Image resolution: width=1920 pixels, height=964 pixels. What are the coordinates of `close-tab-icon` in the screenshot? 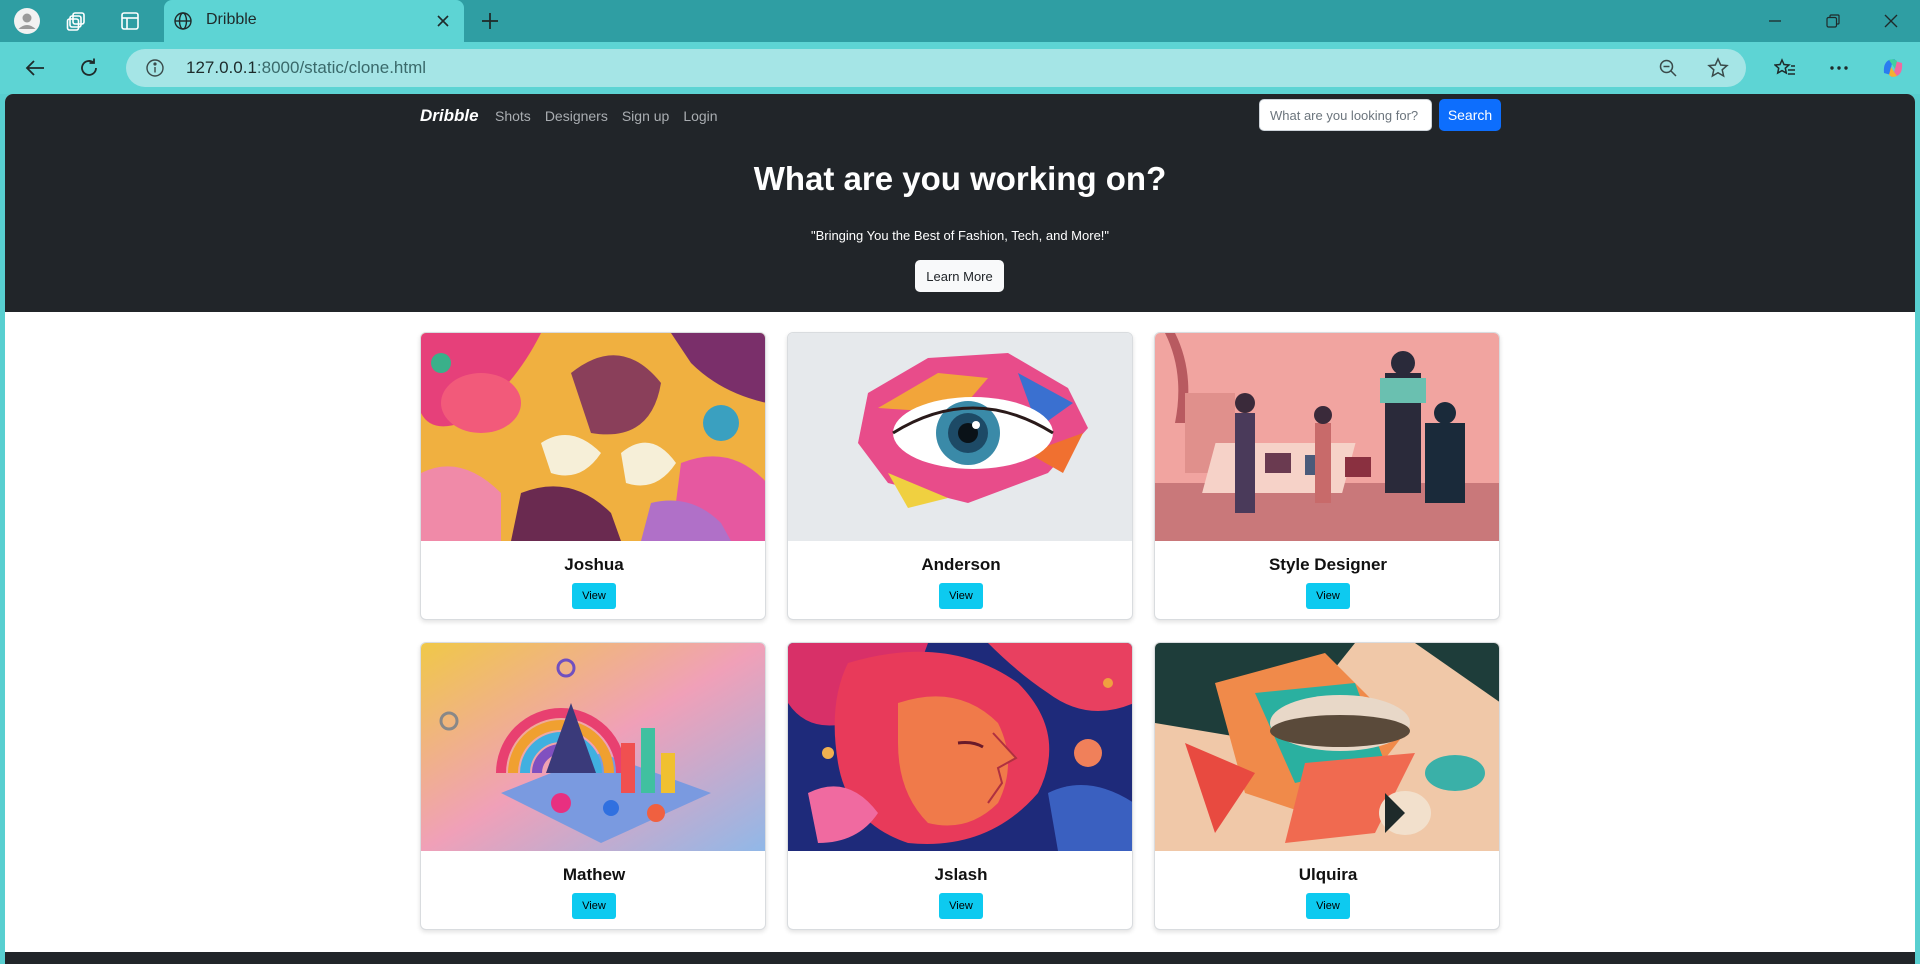 It's located at (443, 21).